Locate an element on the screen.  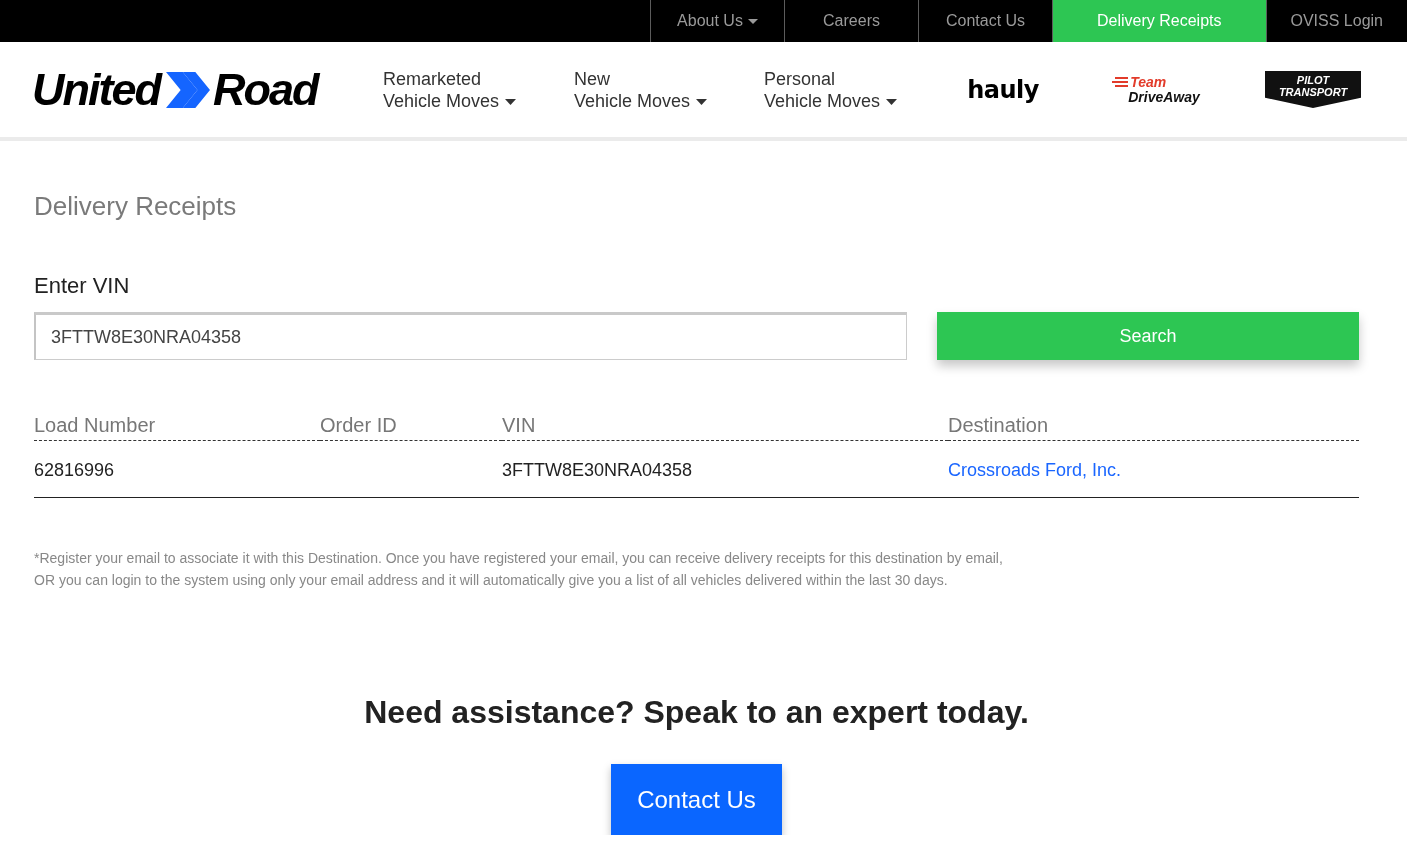
logo-wordmark: TRANSPORT is located at coordinates (1313, 92).